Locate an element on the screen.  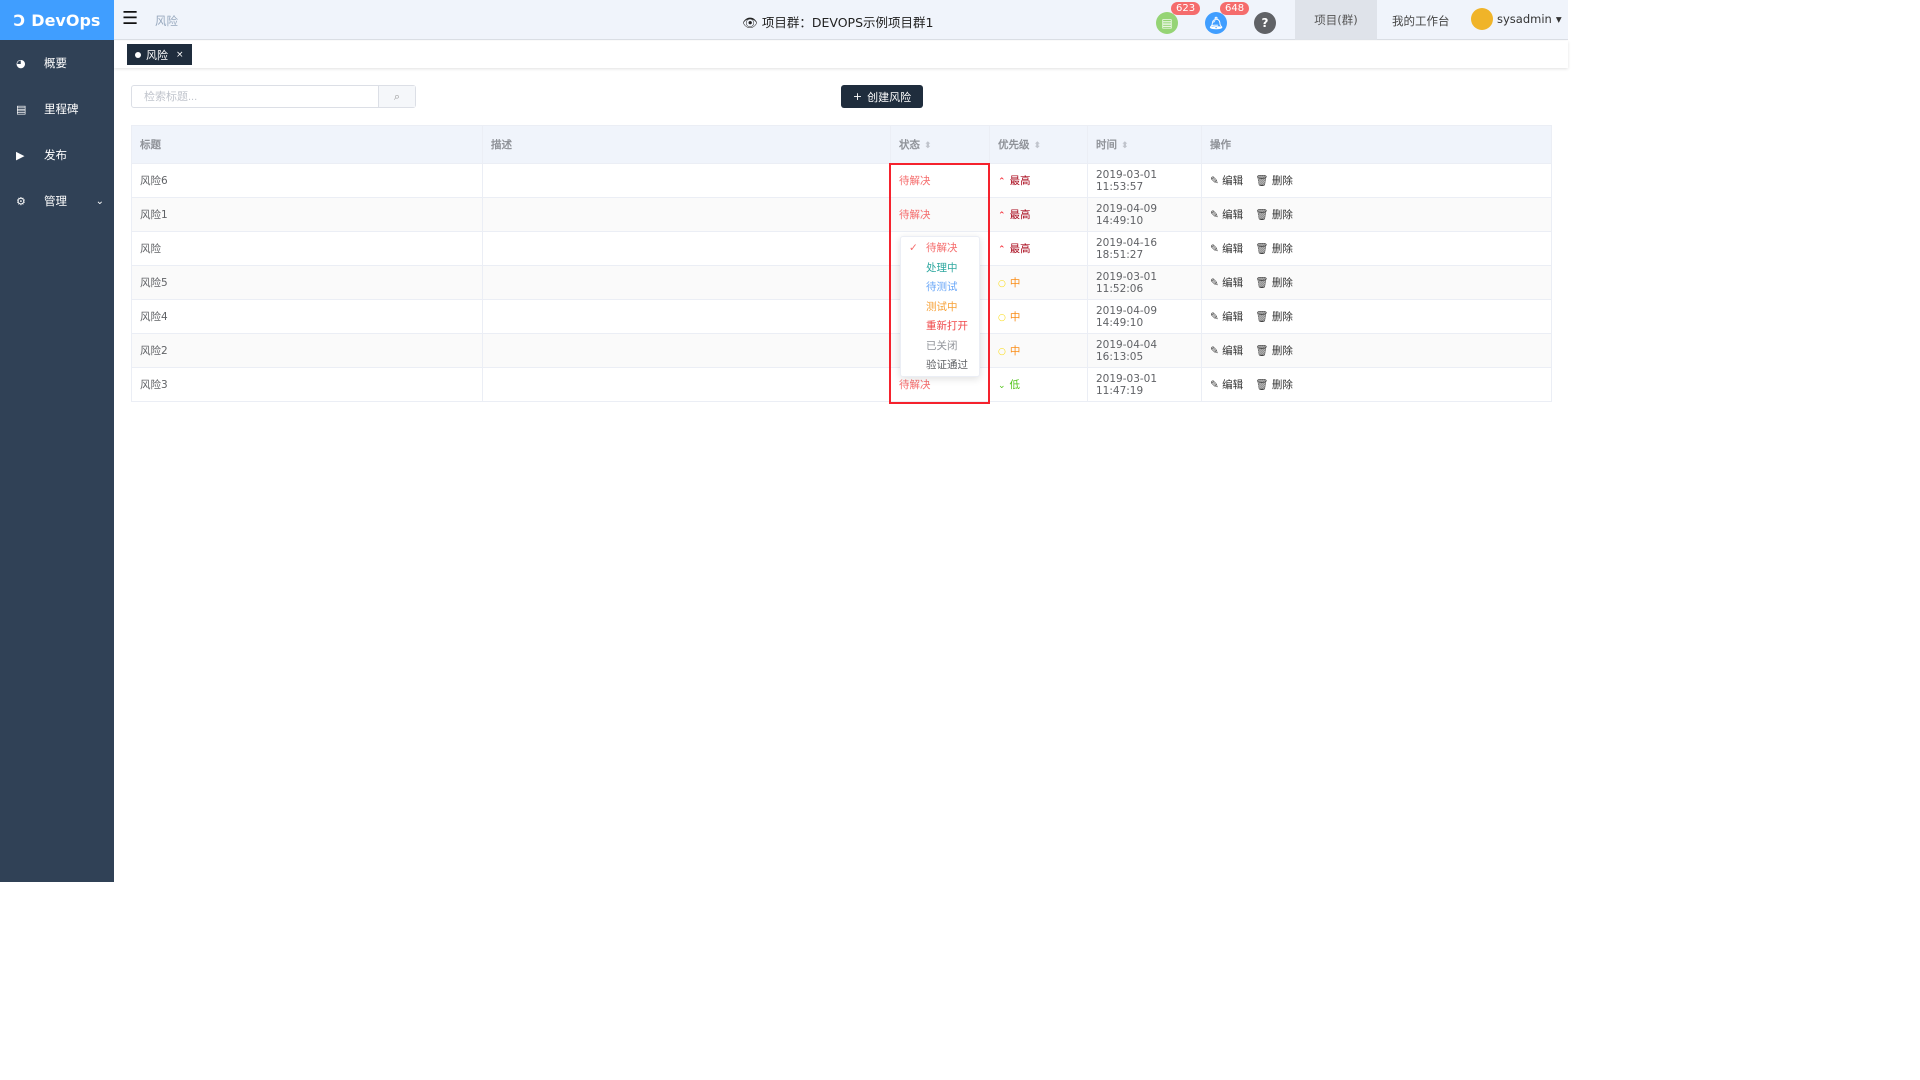
project-group-tab: 项目(群) is located at coordinates (1336, 20).